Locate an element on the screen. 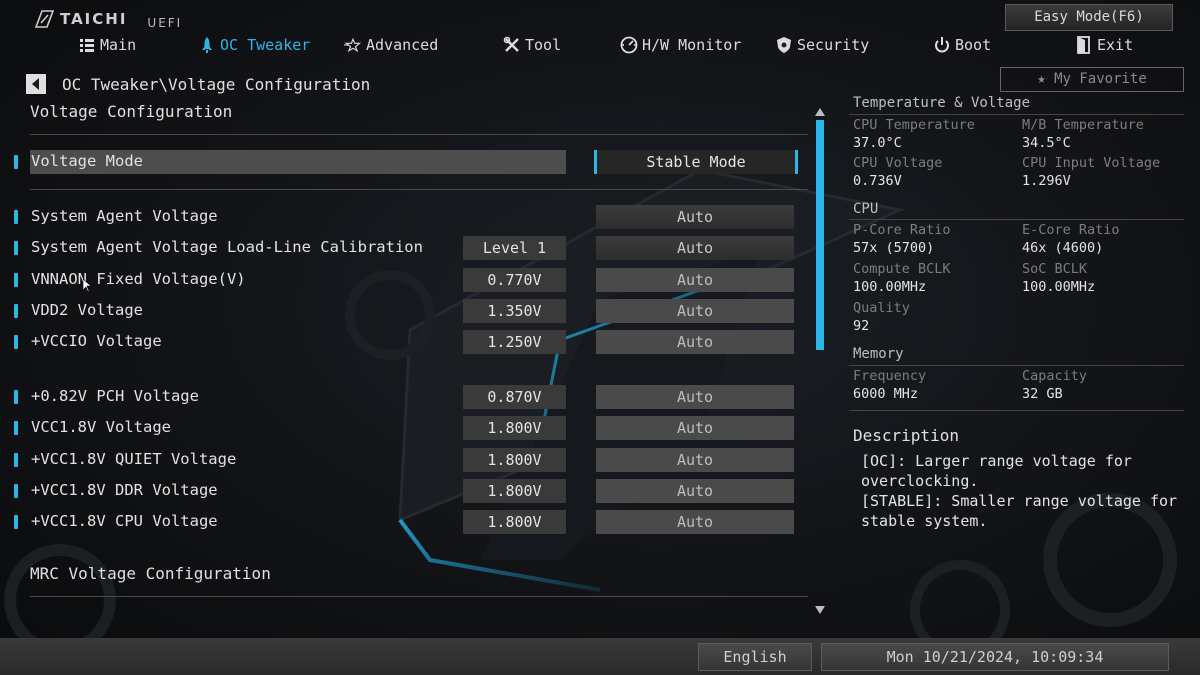 This screenshot has width=1200, height=675. vertical-scrollbar is located at coordinates (820, 361).